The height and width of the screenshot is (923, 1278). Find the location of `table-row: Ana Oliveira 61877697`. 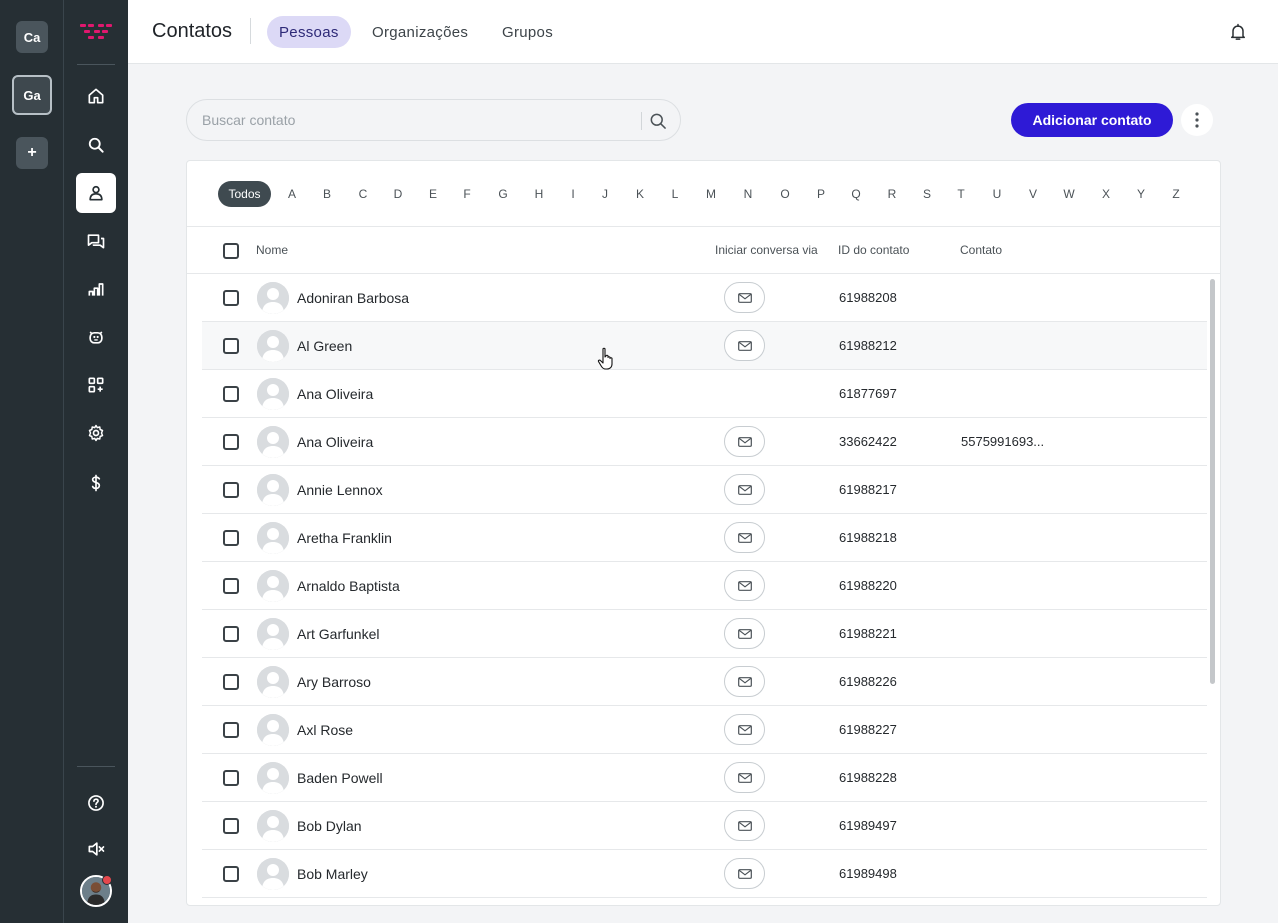

table-row: Ana Oliveira 61877697 is located at coordinates (704, 394).